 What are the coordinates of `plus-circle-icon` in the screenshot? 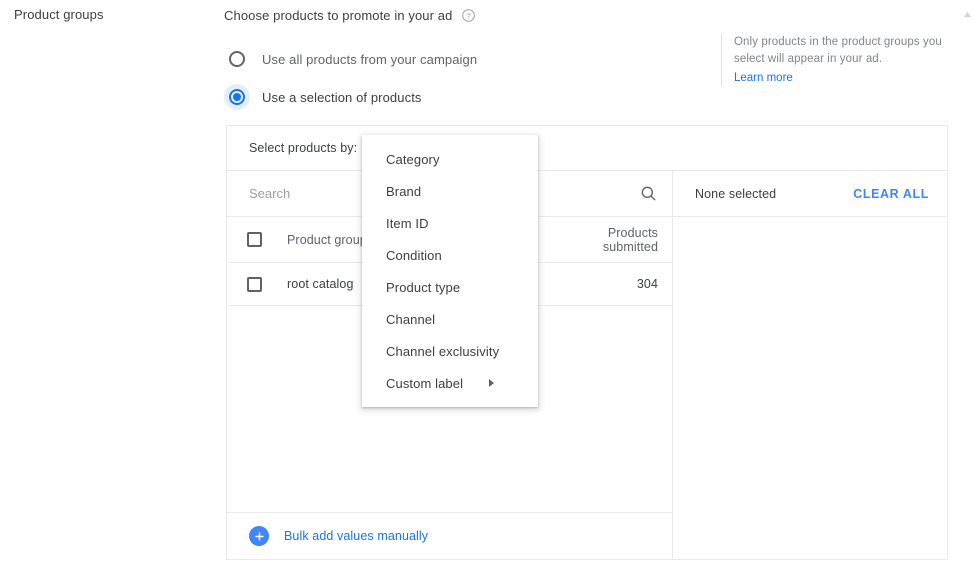 It's located at (259, 536).